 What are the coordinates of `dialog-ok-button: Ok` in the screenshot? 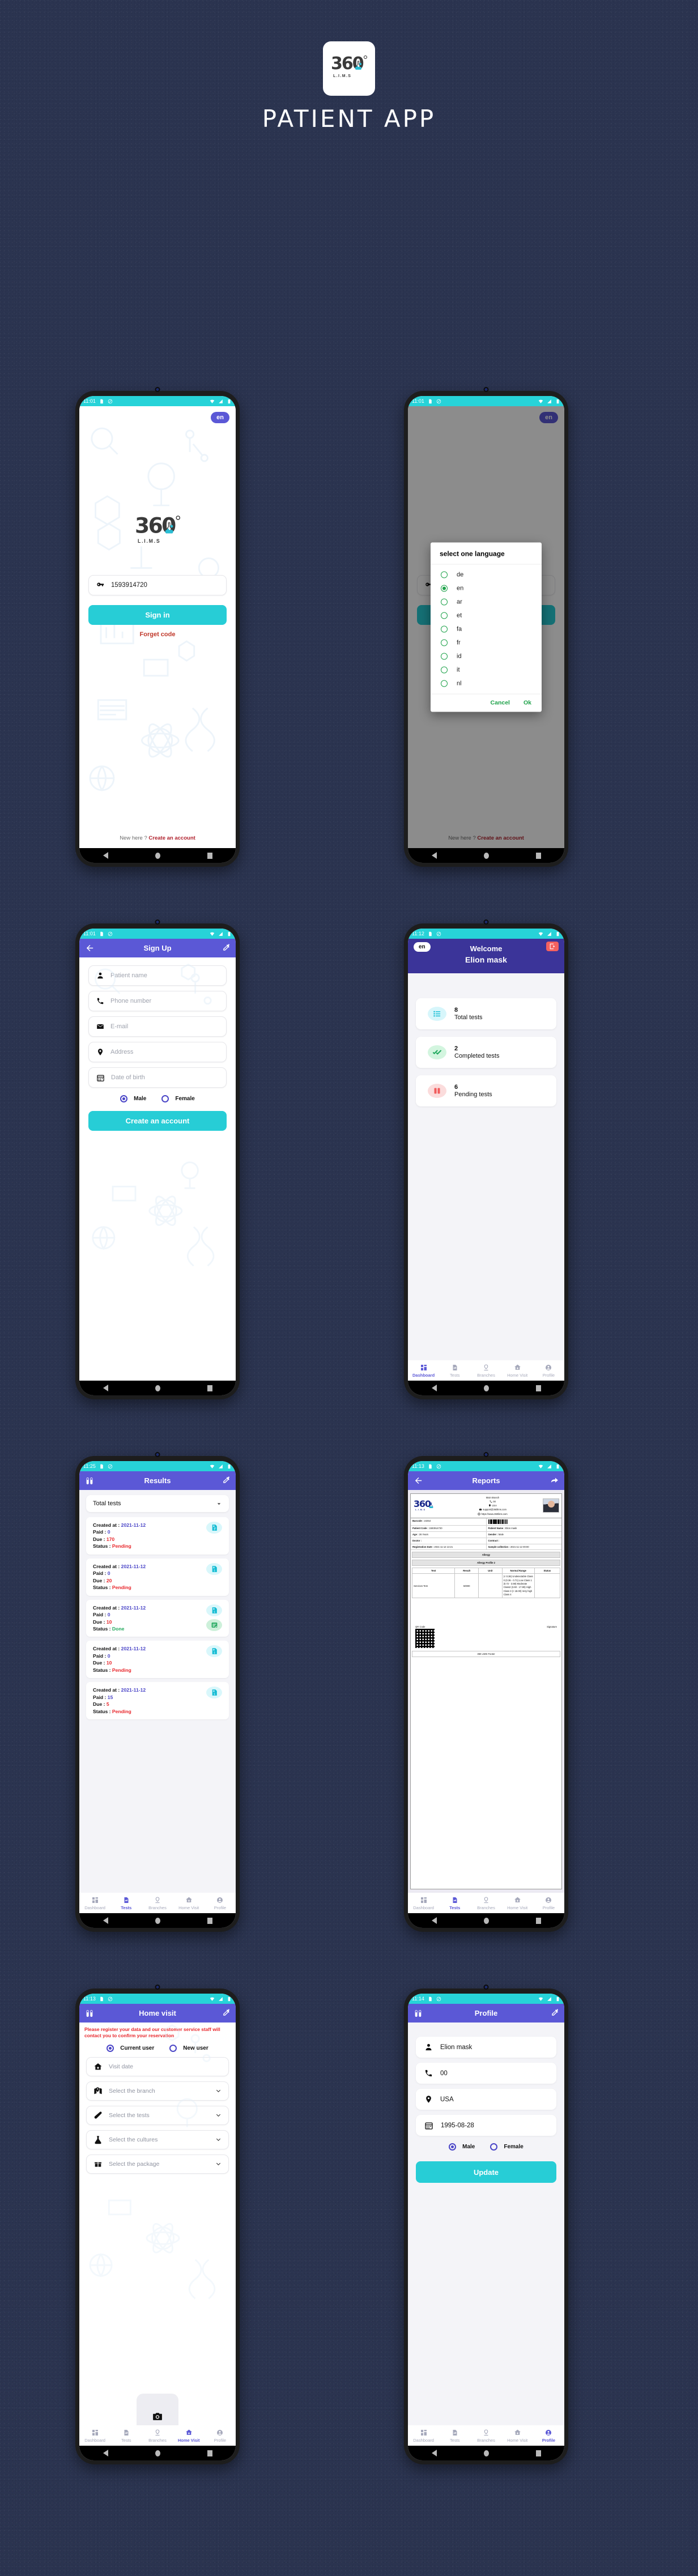 It's located at (528, 703).